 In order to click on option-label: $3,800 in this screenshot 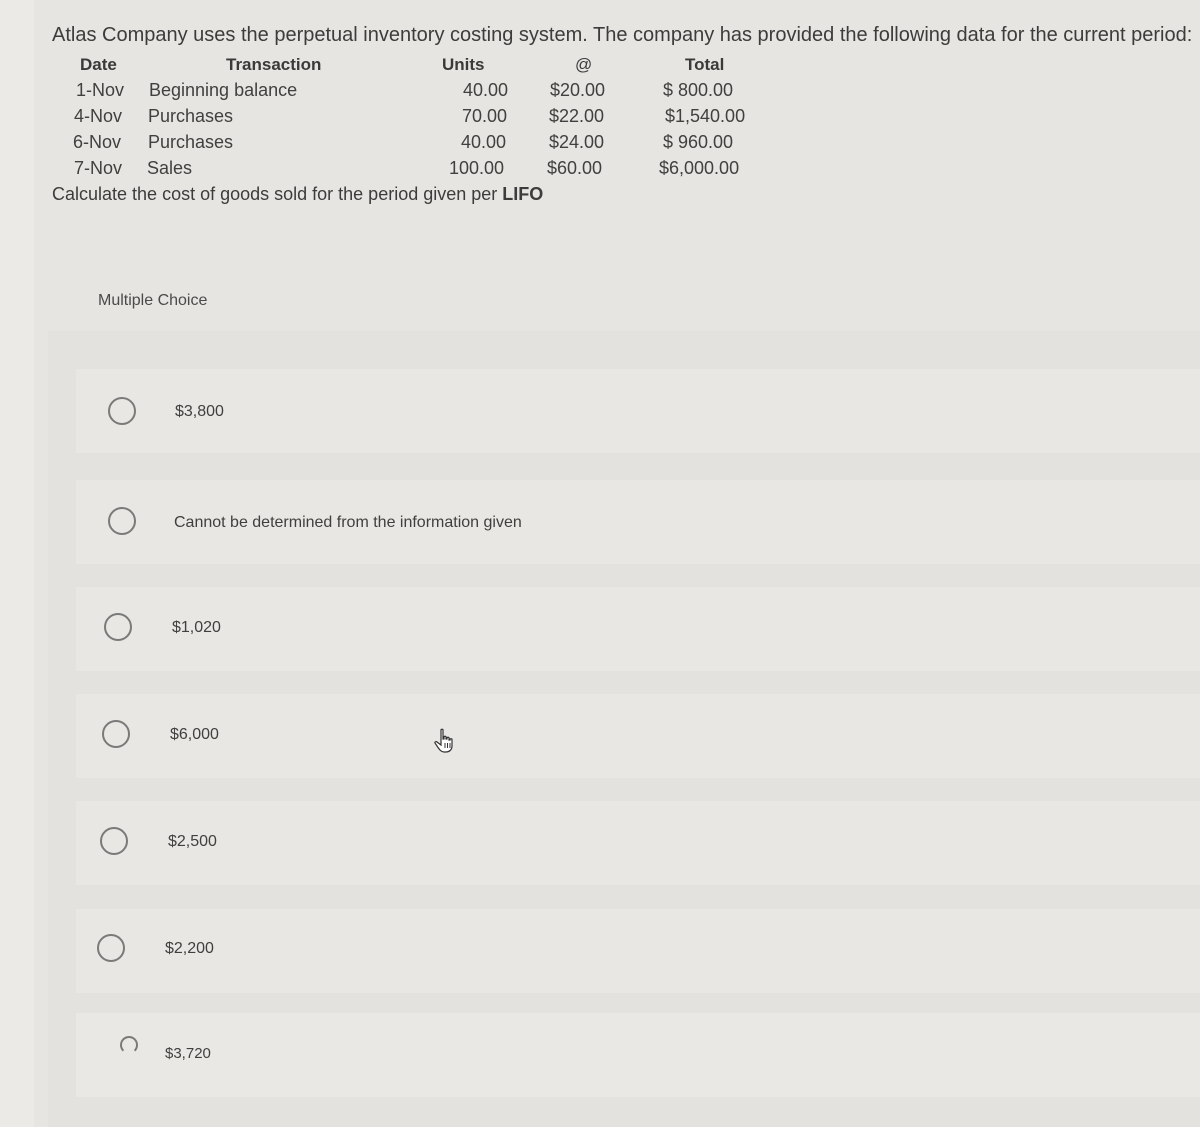, I will do `click(199, 411)`.